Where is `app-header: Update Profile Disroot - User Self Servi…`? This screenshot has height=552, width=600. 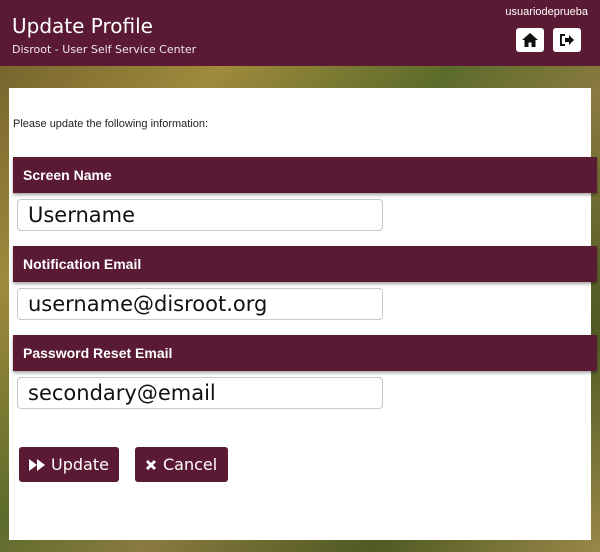 app-header: Update Profile Disroot - User Self Servi… is located at coordinates (300, 33).